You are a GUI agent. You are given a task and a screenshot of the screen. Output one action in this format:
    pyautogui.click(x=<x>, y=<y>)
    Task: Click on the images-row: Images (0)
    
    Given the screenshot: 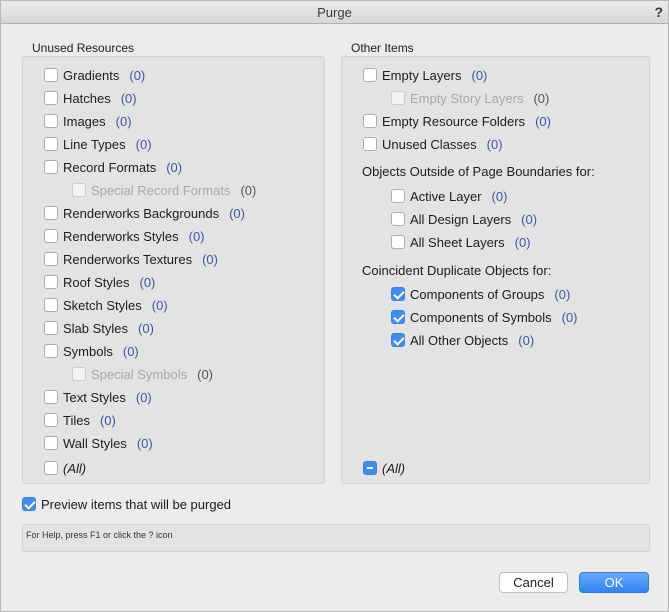 What is the action you would take?
    pyautogui.click(x=88, y=121)
    